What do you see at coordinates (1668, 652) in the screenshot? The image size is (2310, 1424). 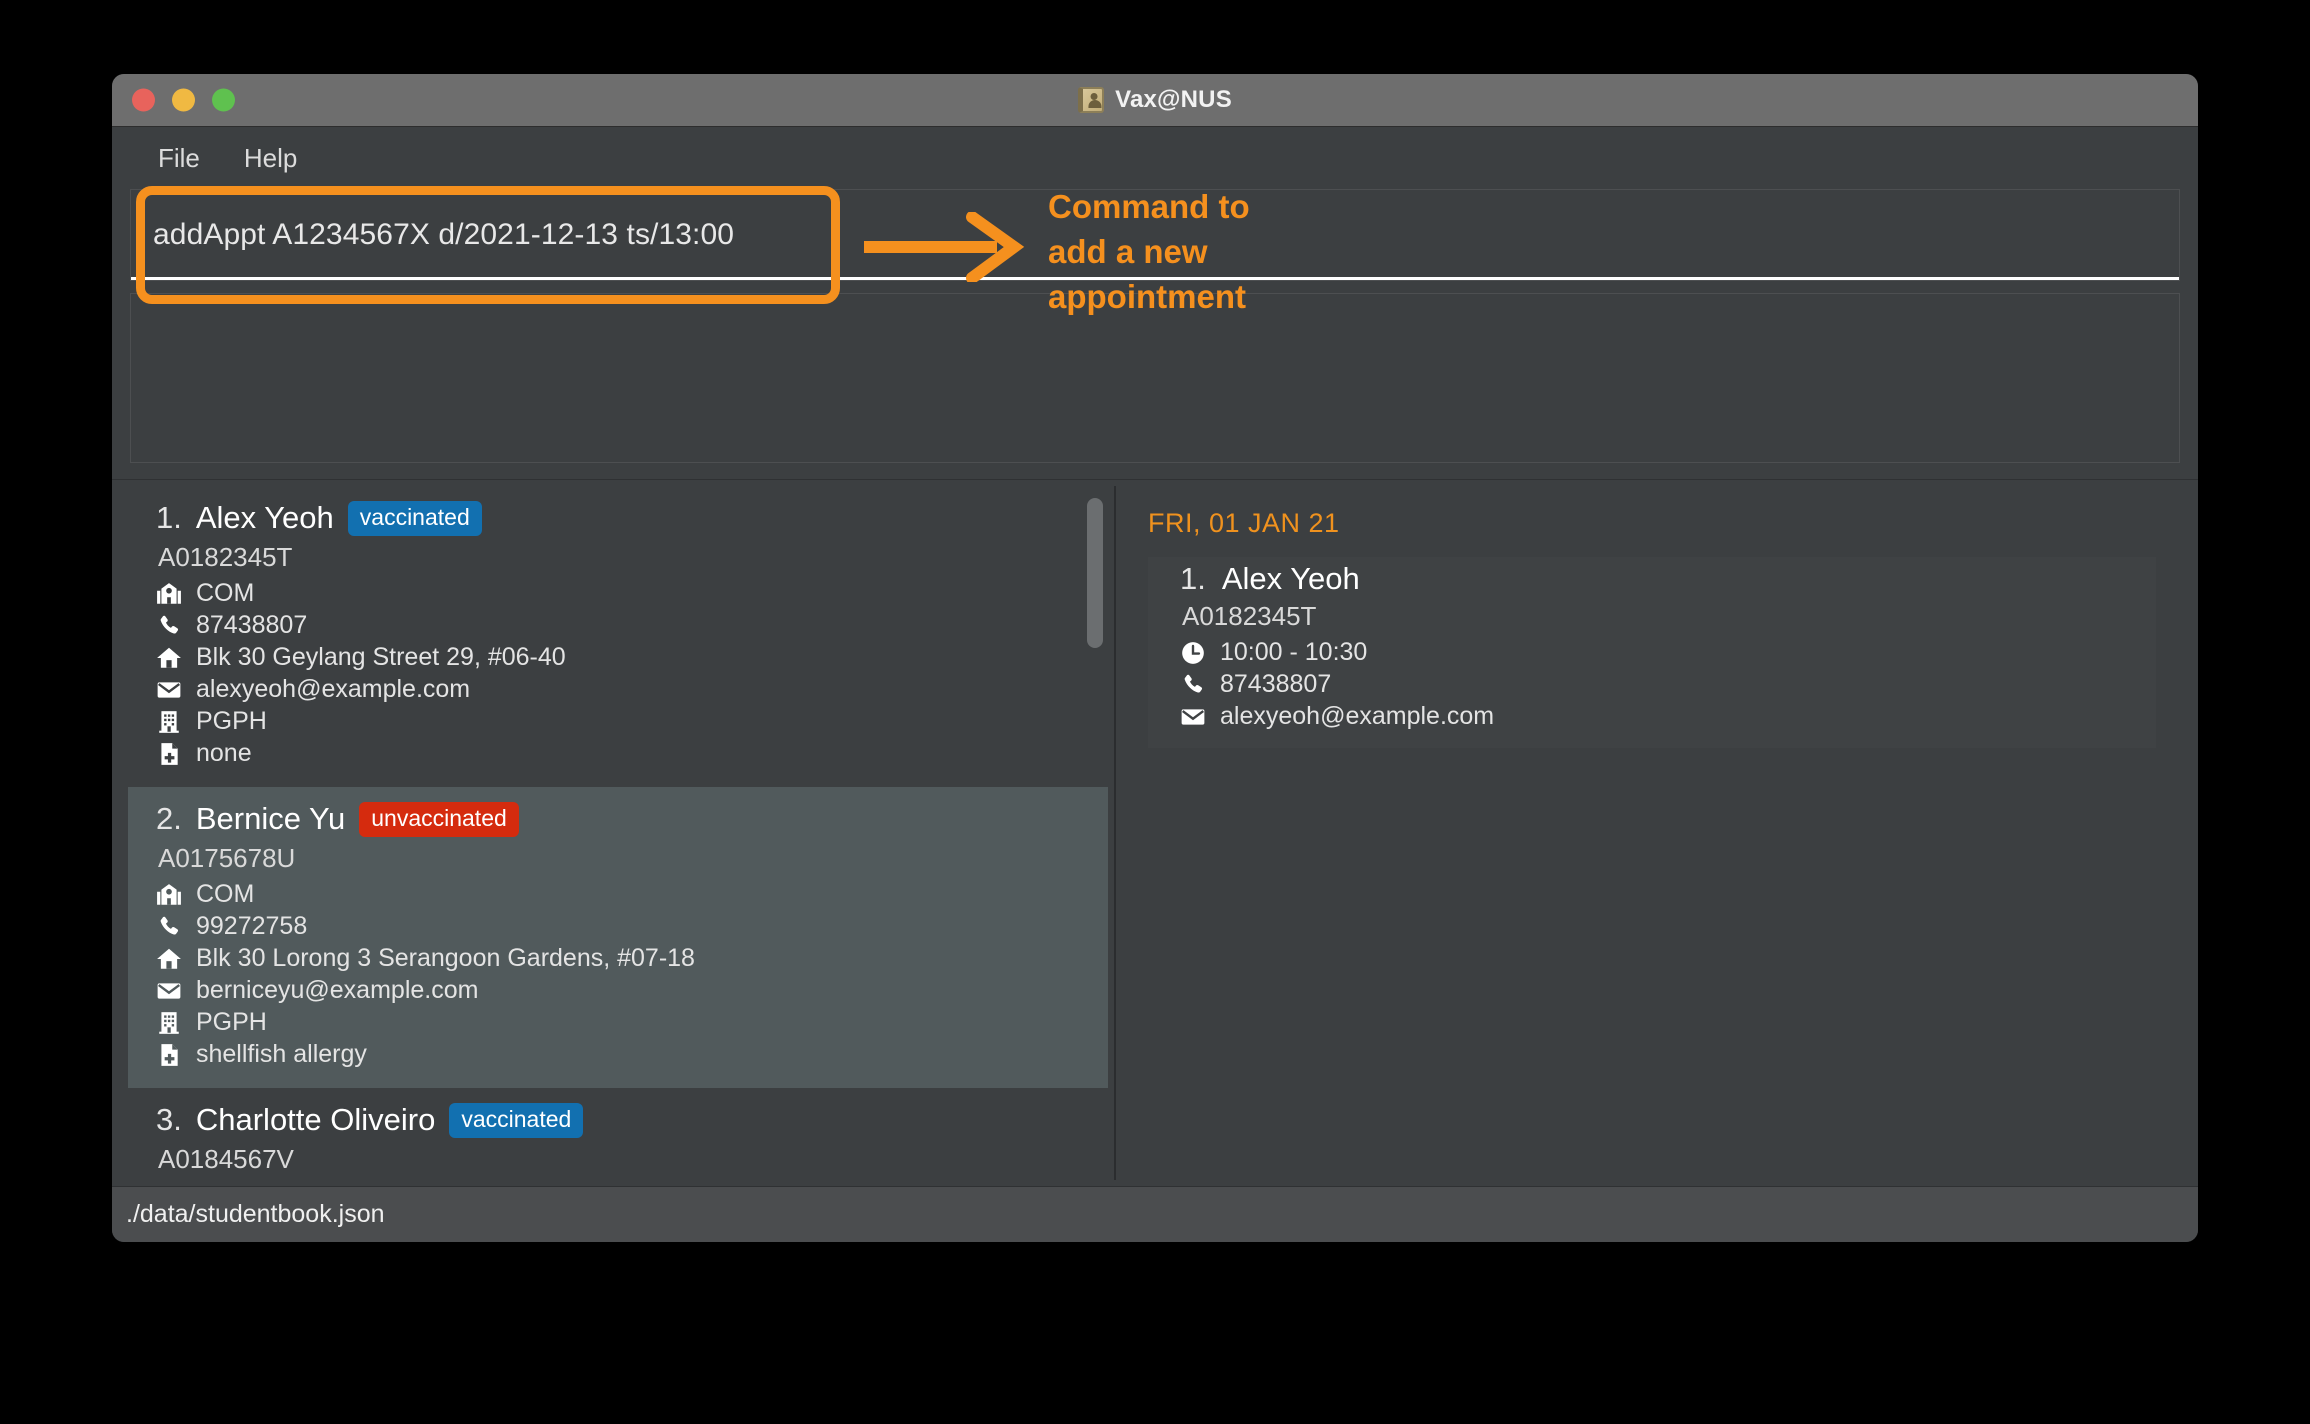 I see `appointment-time-row: 10:00 - 10:30` at bounding box center [1668, 652].